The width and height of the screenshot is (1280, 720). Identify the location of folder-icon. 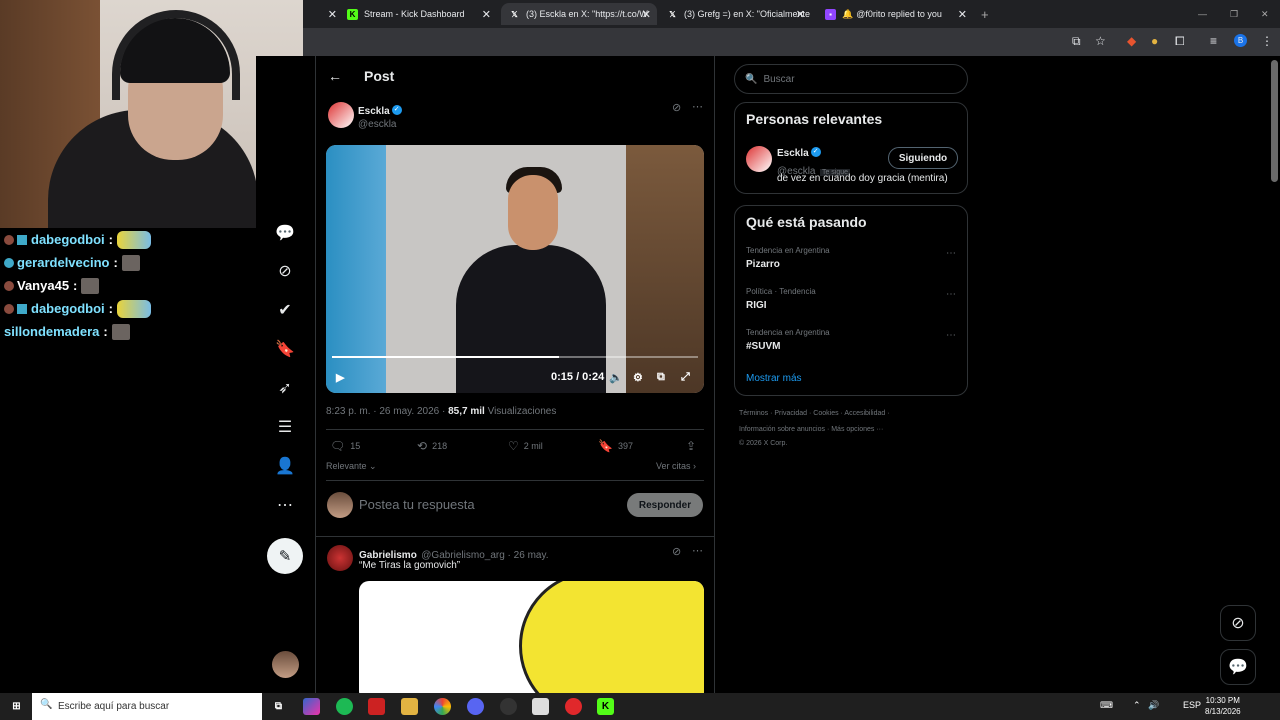
(409, 706).